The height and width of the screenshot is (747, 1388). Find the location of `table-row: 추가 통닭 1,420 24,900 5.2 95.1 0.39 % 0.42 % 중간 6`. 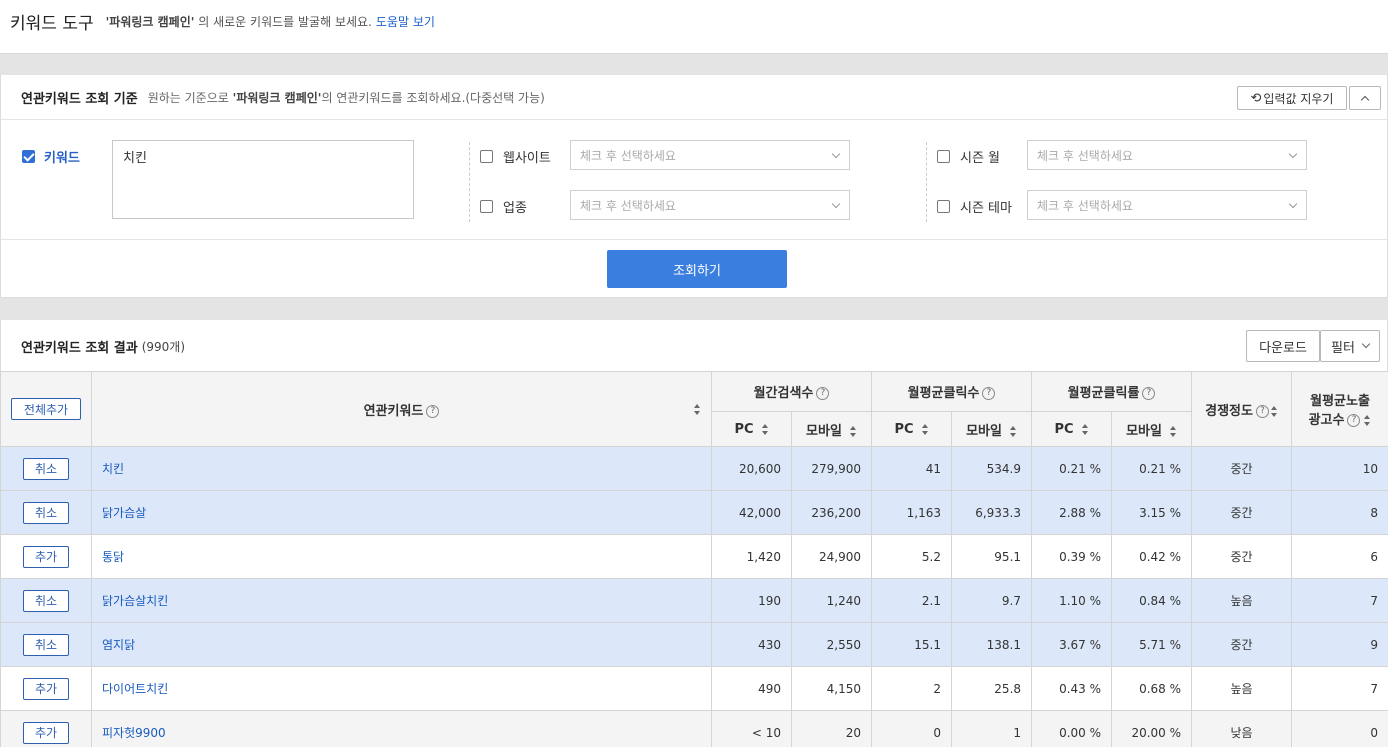

table-row: 추가 통닭 1,420 24,900 5.2 95.1 0.39 % 0.42 % 중간 6 is located at coordinates (694, 556).